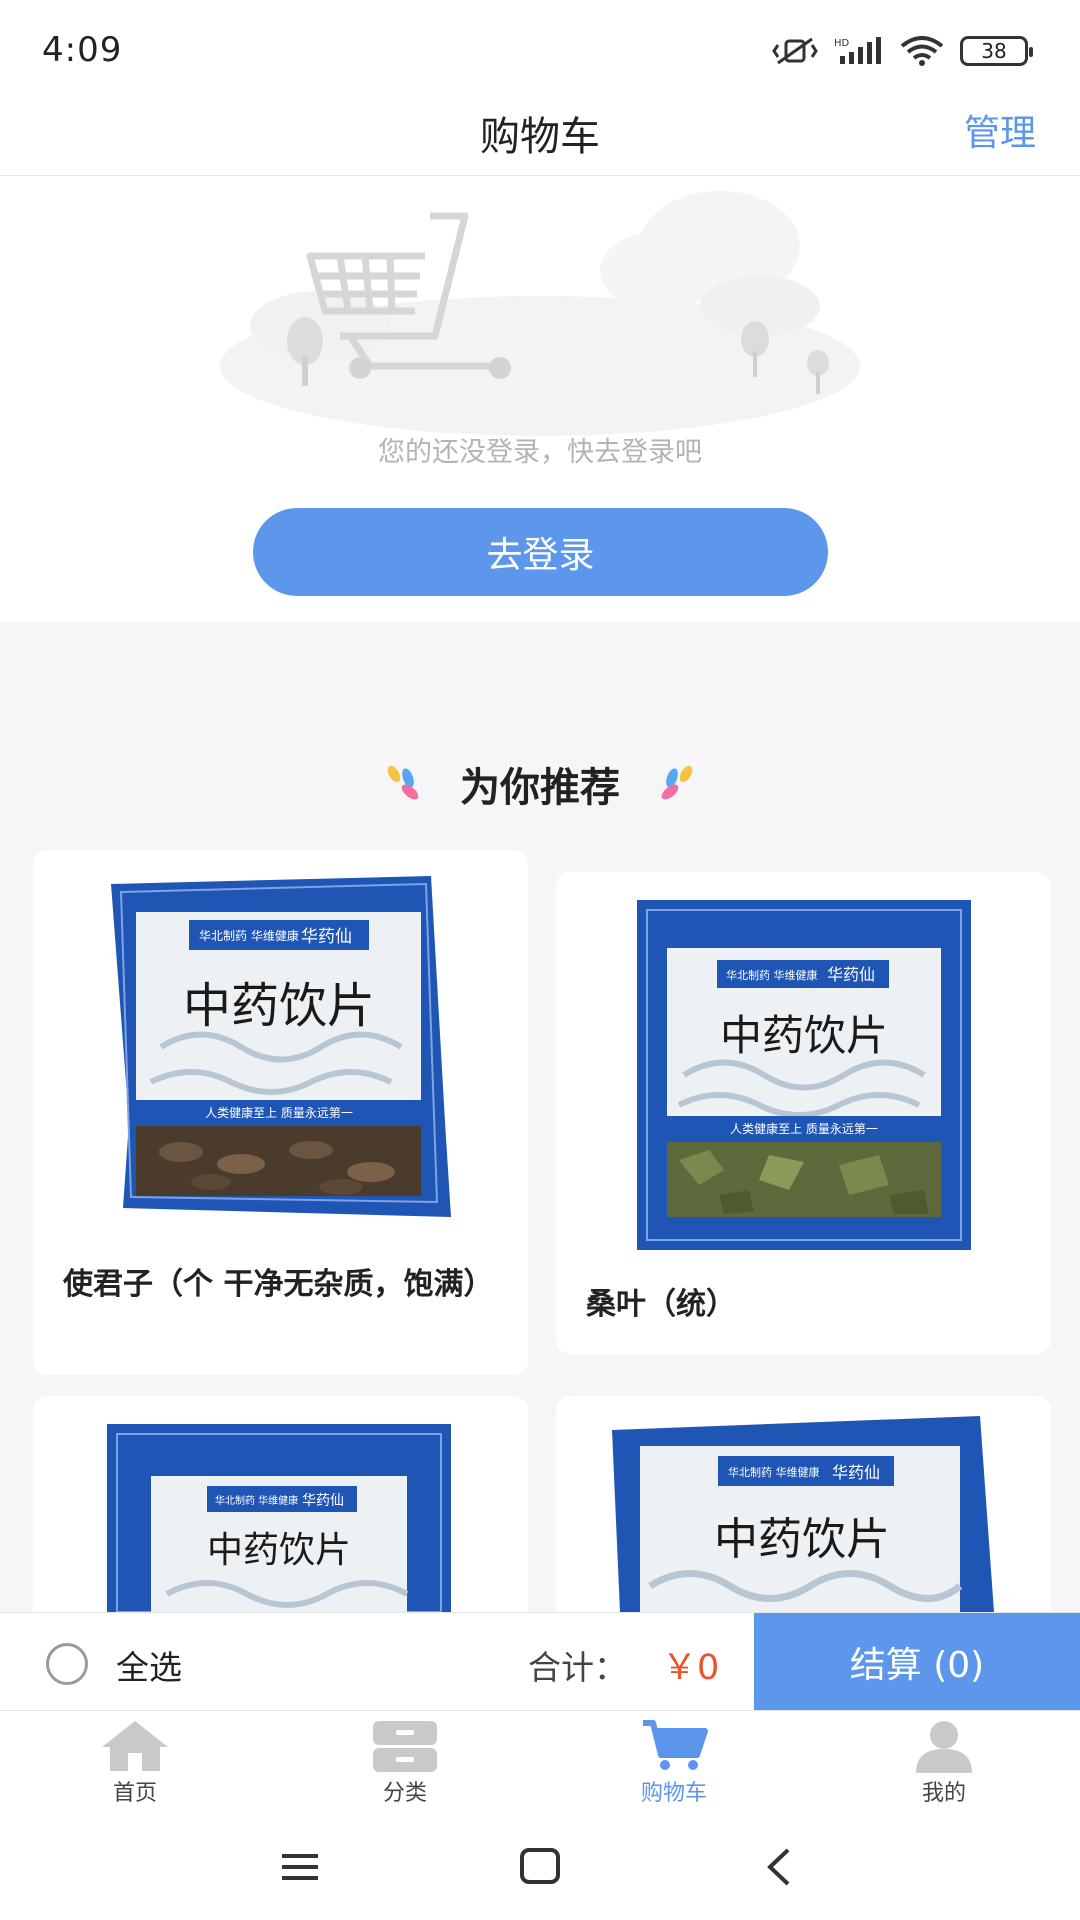  What do you see at coordinates (795, 51) in the screenshot?
I see `vibrate-mute-icon` at bounding box center [795, 51].